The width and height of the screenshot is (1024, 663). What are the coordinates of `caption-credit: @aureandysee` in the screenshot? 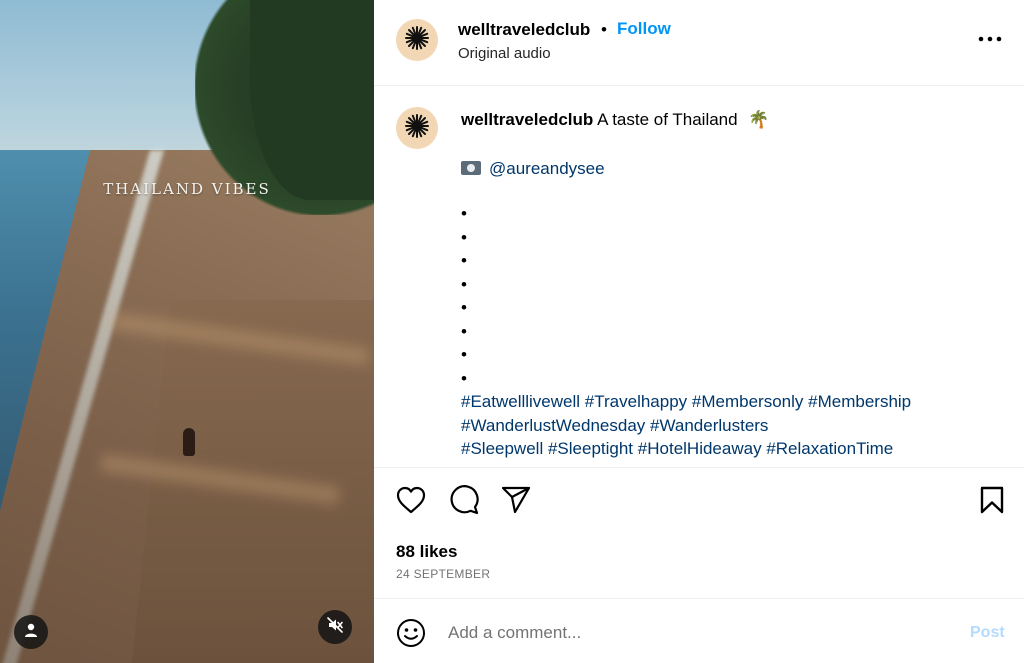 It's located at (533, 169).